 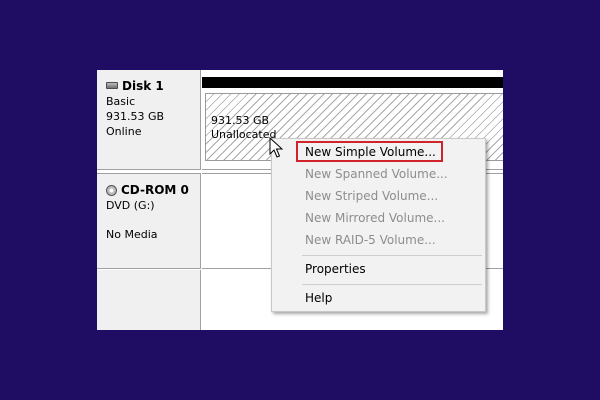 What do you see at coordinates (112, 85) in the screenshot?
I see `hard-drive-icon` at bounding box center [112, 85].